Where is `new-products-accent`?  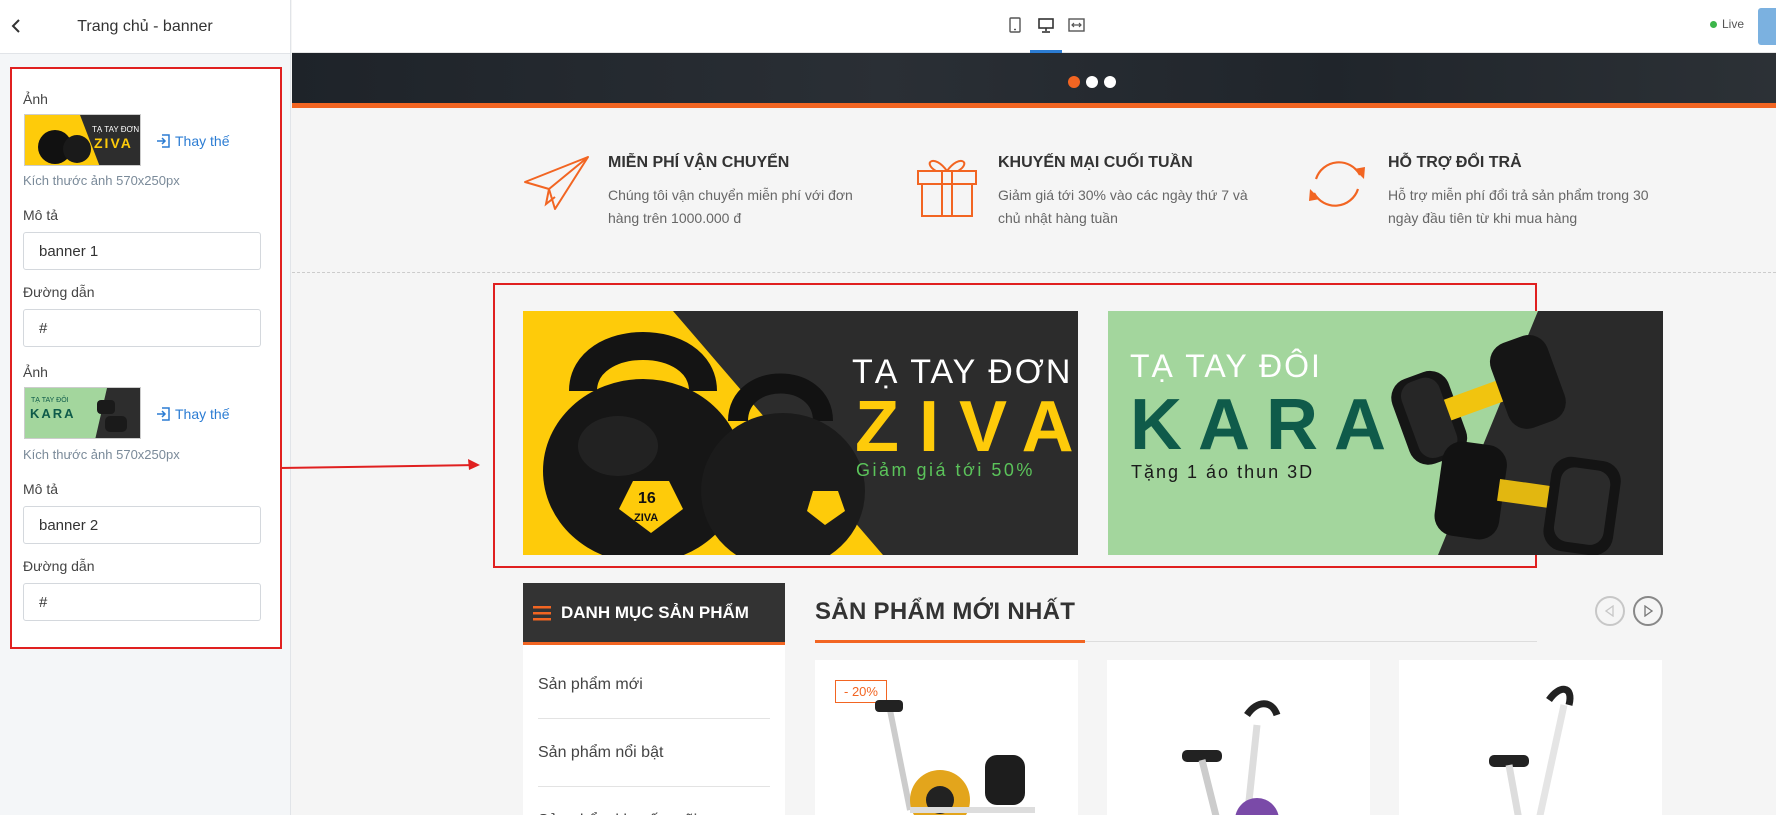 new-products-accent is located at coordinates (950, 641).